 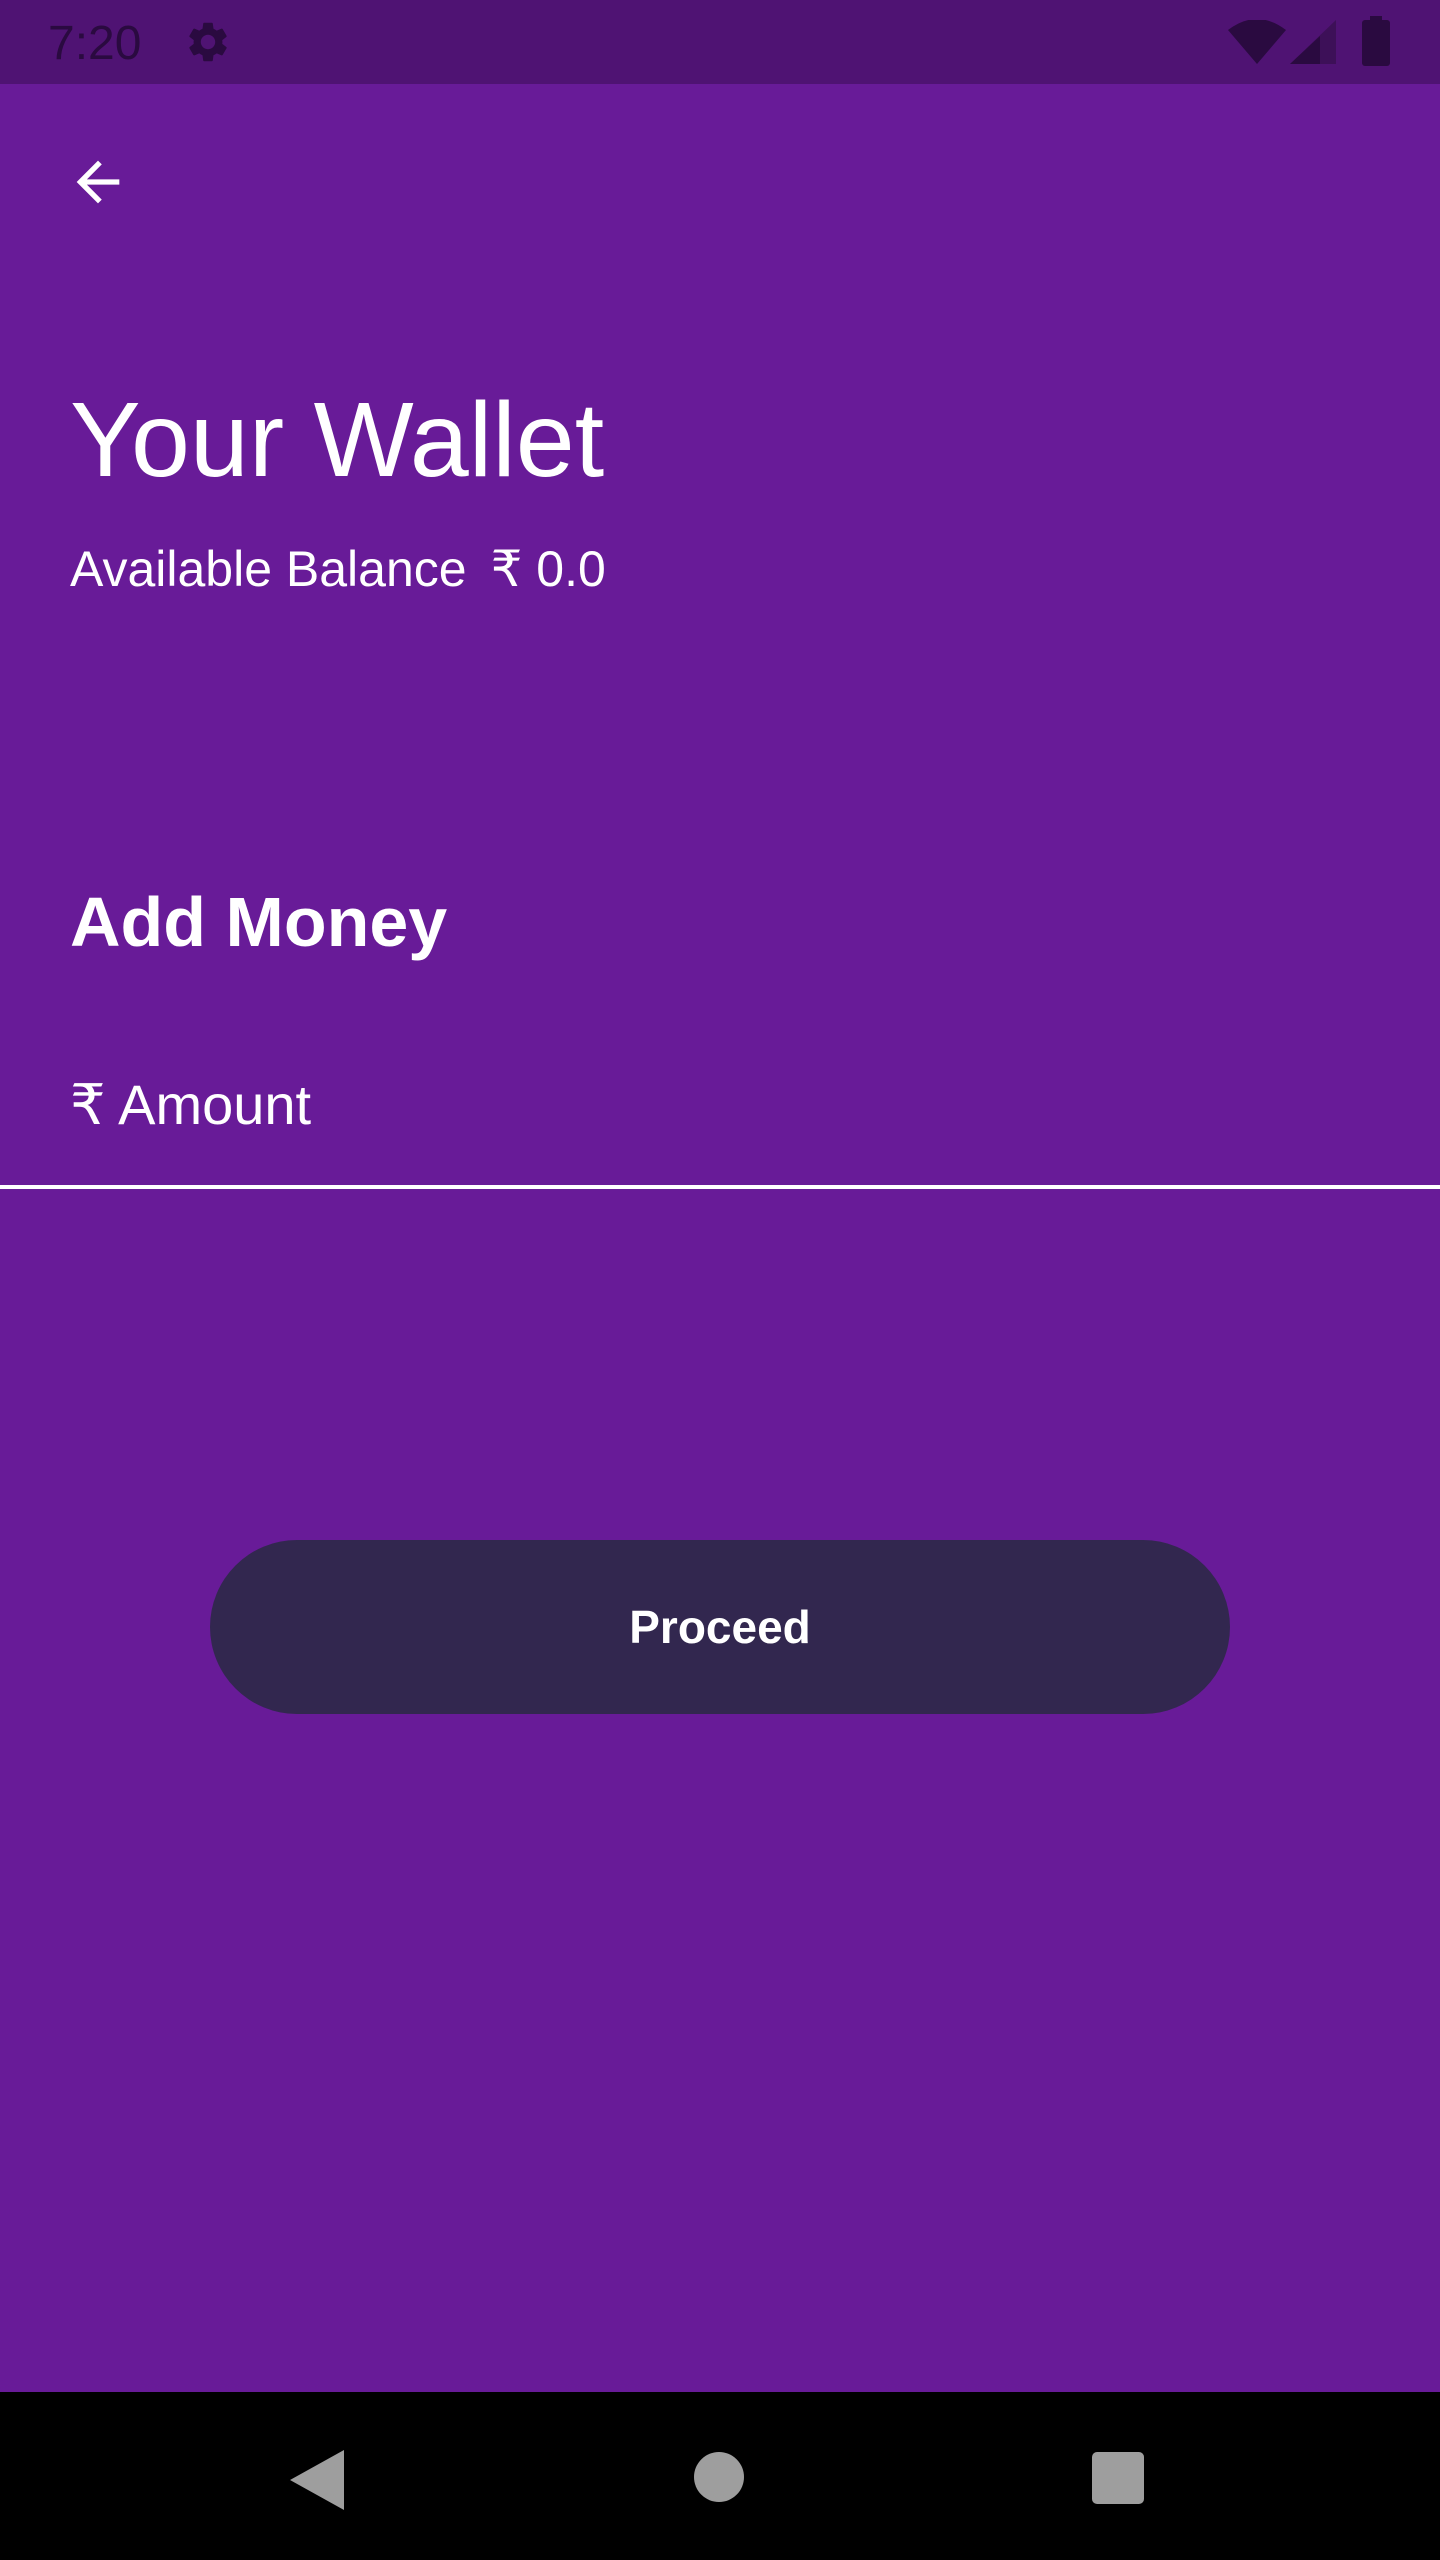 I want to click on balance-value: ₹ 0.0, so click(x=548, y=569).